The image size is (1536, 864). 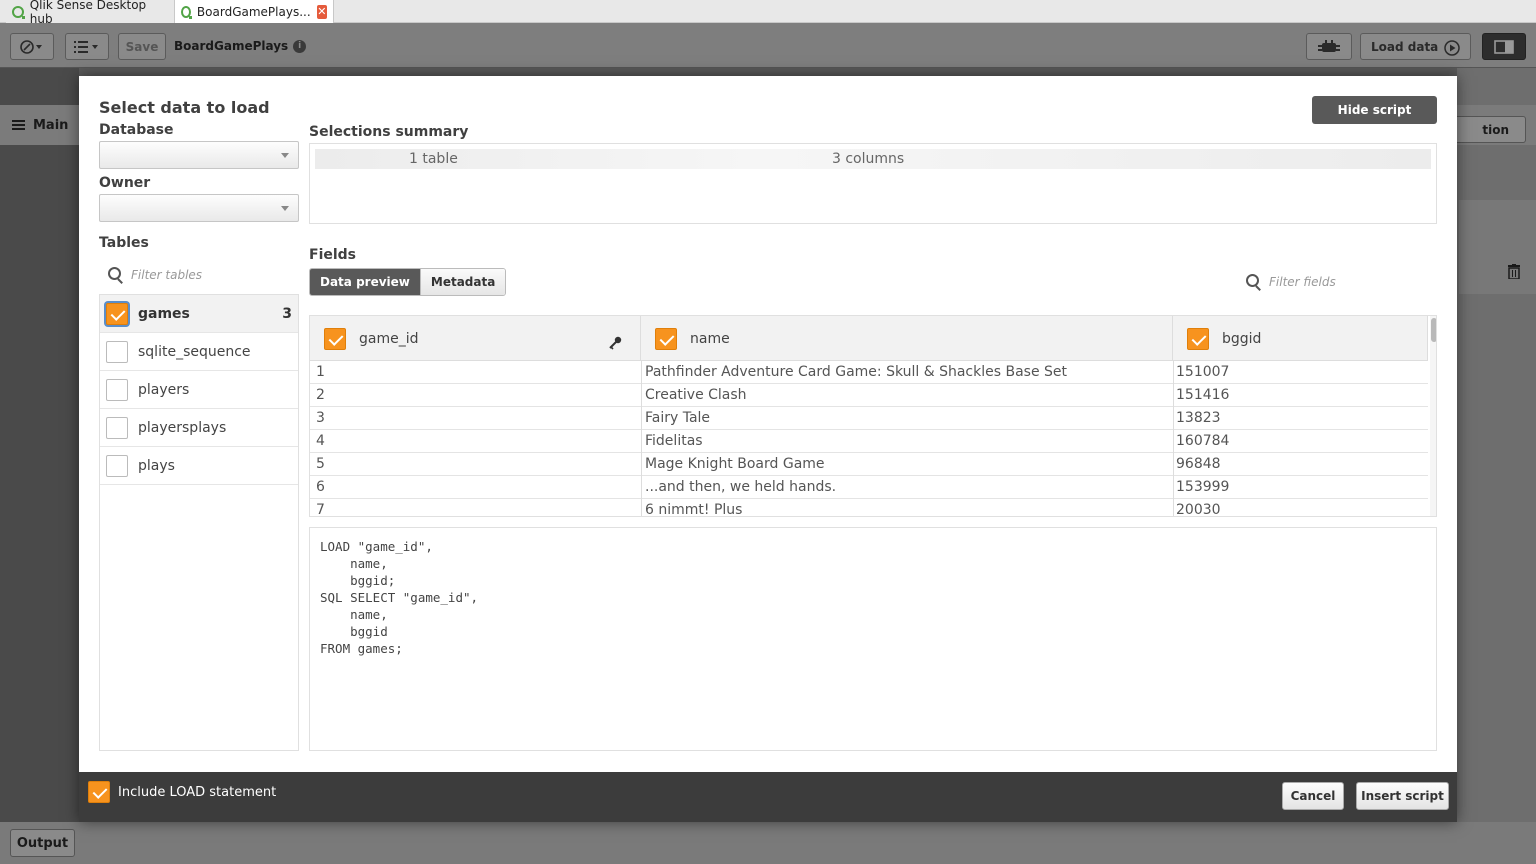 I want to click on table-row: 6 ...and then, we held hands. 153999, so click(x=869, y=487).